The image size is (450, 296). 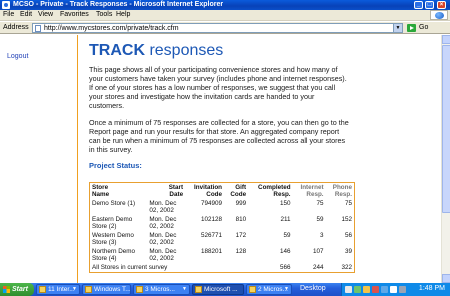 I want to click on excel-task-icon, so click(x=252, y=289).